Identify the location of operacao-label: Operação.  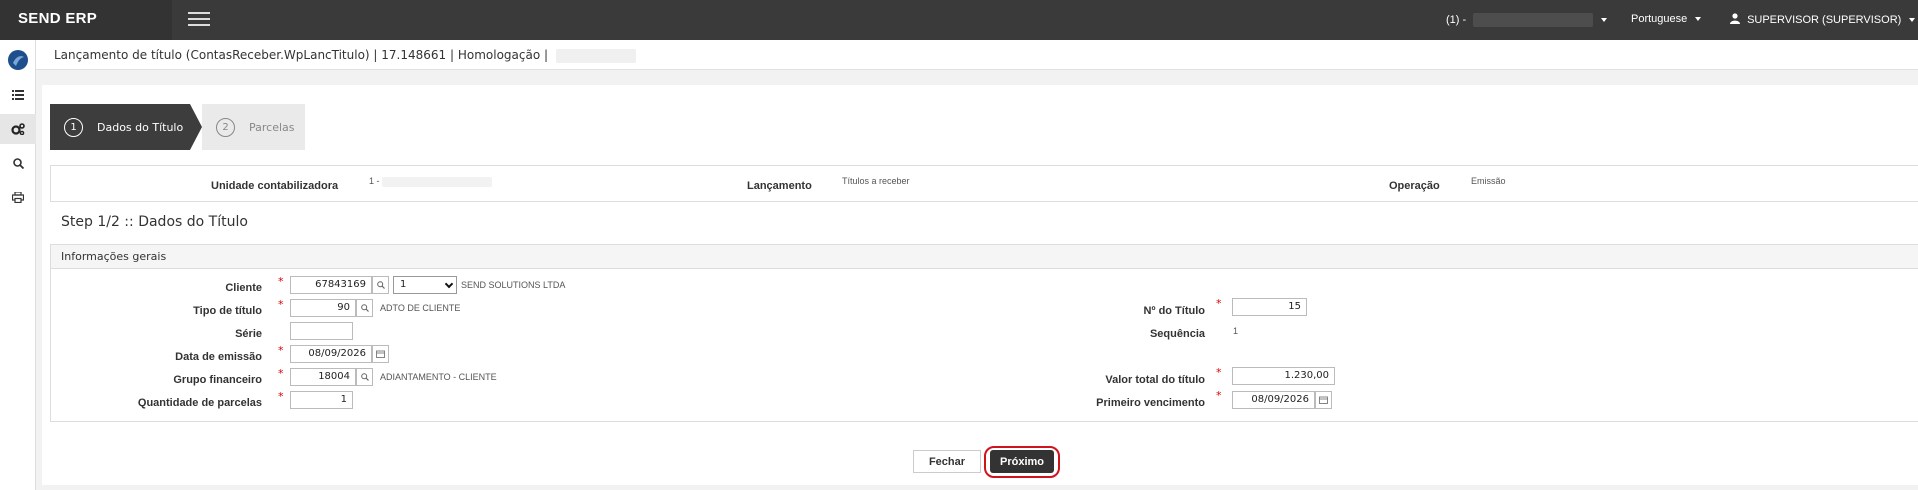
(1414, 186).